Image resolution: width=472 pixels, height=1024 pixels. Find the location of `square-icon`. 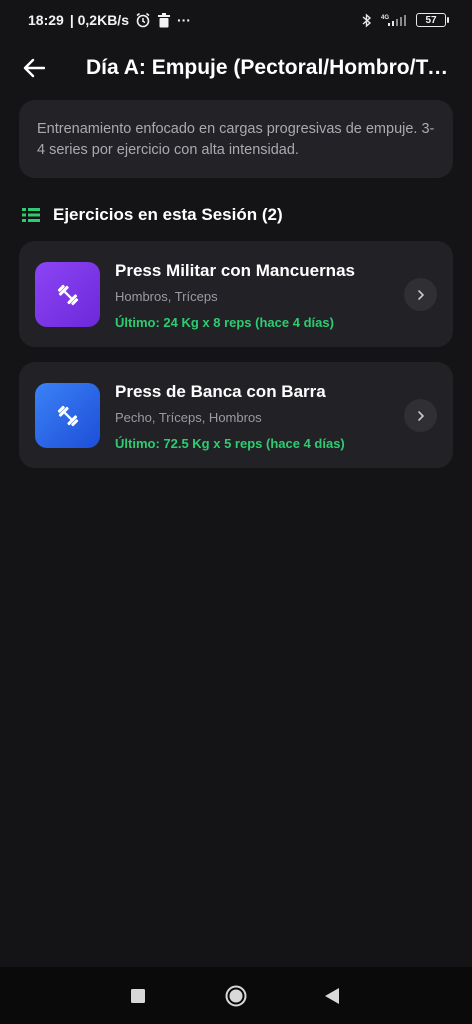

square-icon is located at coordinates (138, 996).